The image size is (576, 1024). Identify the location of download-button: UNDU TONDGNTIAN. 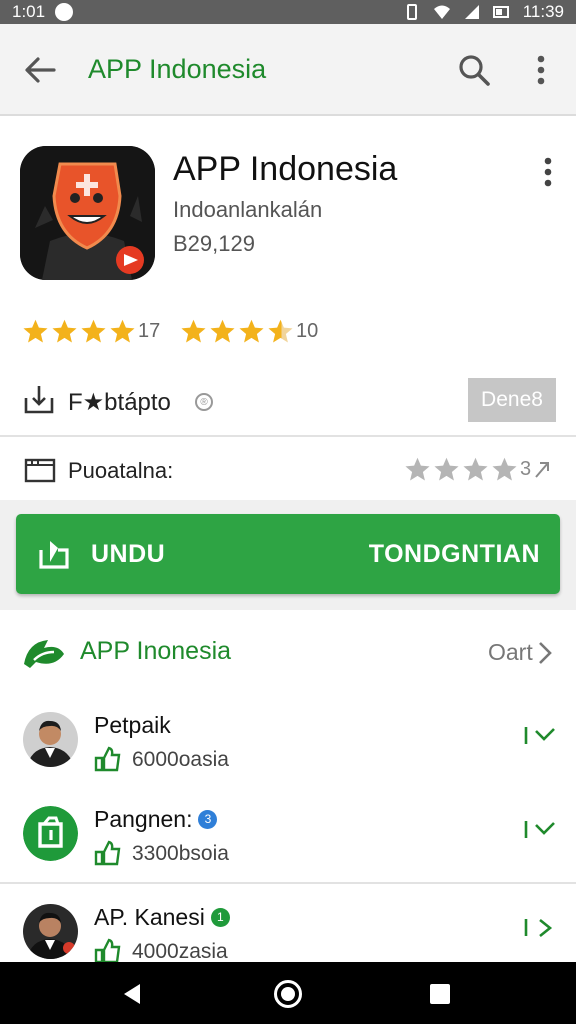
(288, 554).